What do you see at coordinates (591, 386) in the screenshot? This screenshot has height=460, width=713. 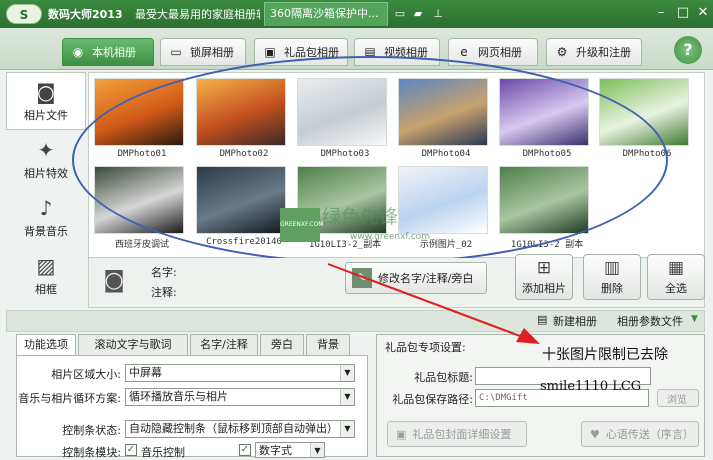 I see `annotation-text-signature: smile1110 LCG` at bounding box center [591, 386].